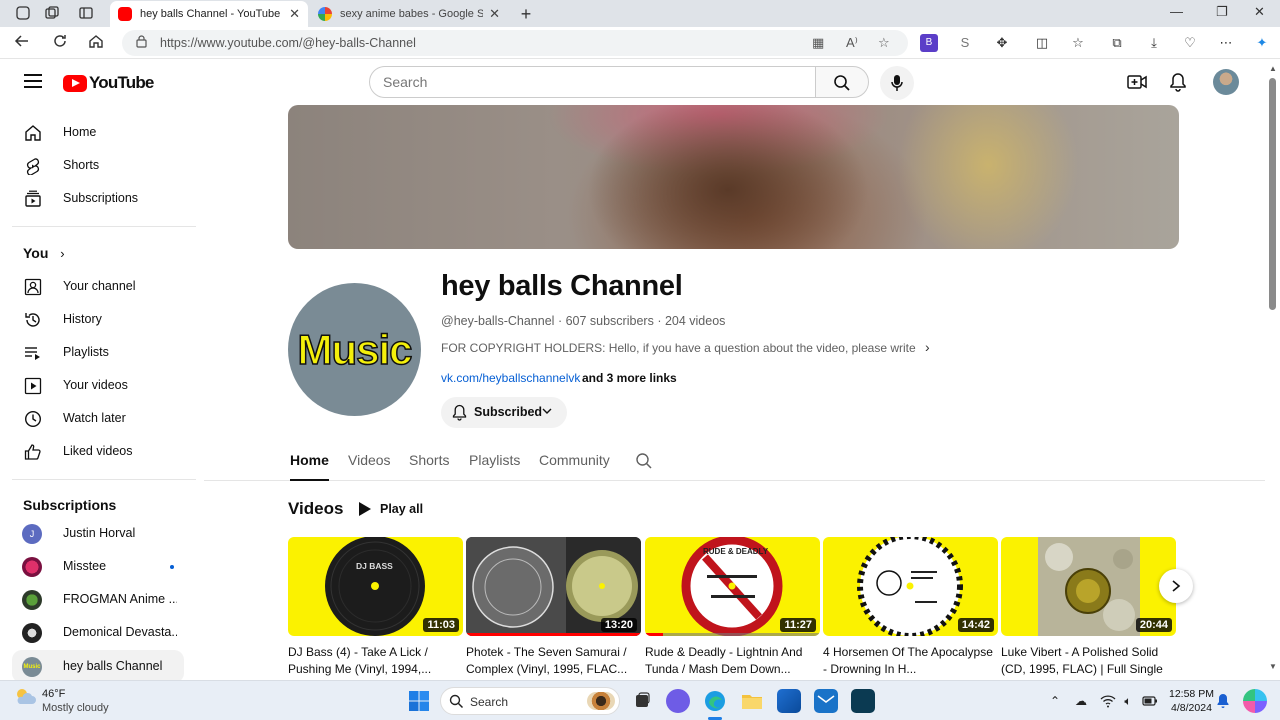  What do you see at coordinates (419, 701) in the screenshot?
I see `start-button` at bounding box center [419, 701].